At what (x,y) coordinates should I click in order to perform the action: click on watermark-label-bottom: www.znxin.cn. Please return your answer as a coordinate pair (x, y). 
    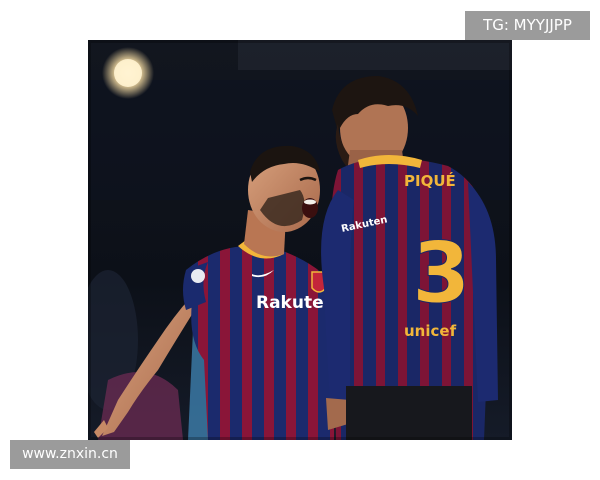
    Looking at the image, I should click on (70, 454).